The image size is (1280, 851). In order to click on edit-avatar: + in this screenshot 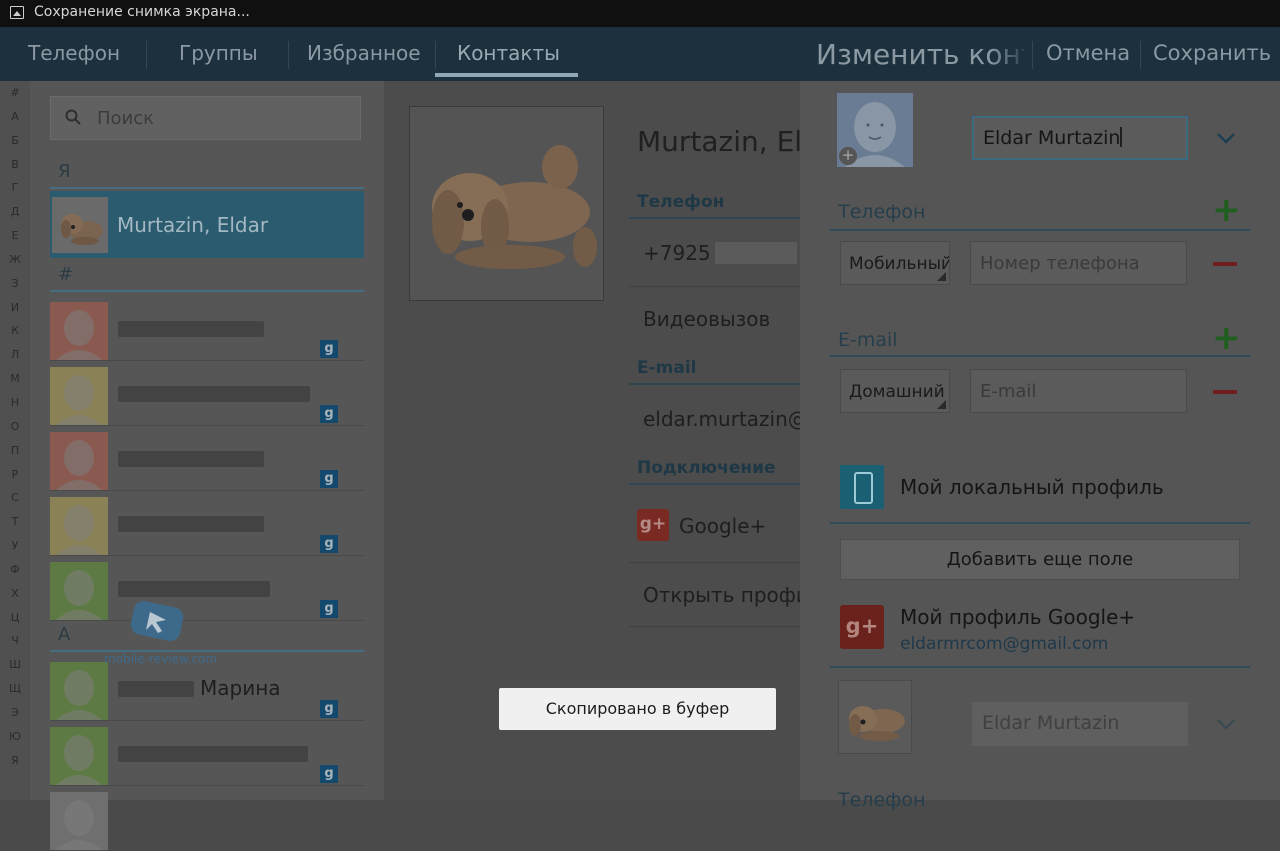, I will do `click(875, 130)`.